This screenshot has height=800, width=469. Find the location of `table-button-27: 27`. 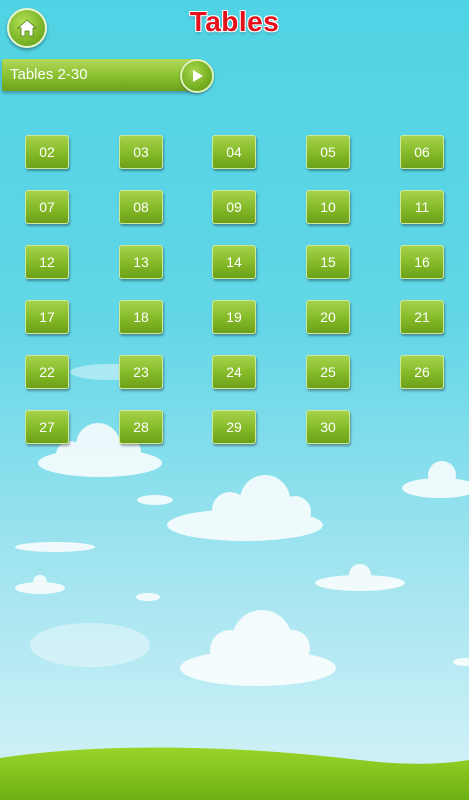

table-button-27: 27 is located at coordinates (47, 427).